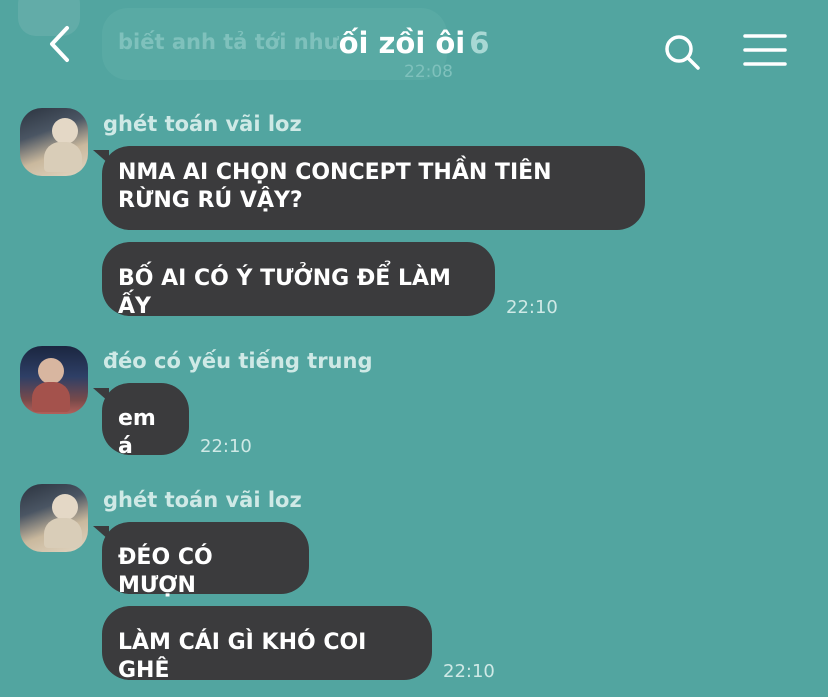  I want to click on message-bubble: ĐÉO CÓ MƯỢN, so click(205, 560).